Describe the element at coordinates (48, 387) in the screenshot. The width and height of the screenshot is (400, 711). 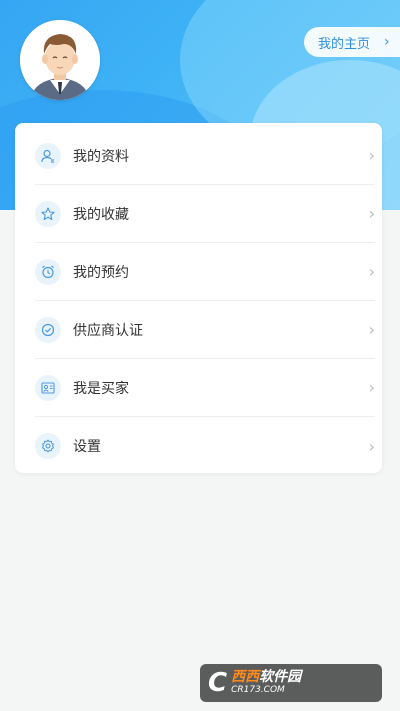
I see `buyer-card-icon` at that location.